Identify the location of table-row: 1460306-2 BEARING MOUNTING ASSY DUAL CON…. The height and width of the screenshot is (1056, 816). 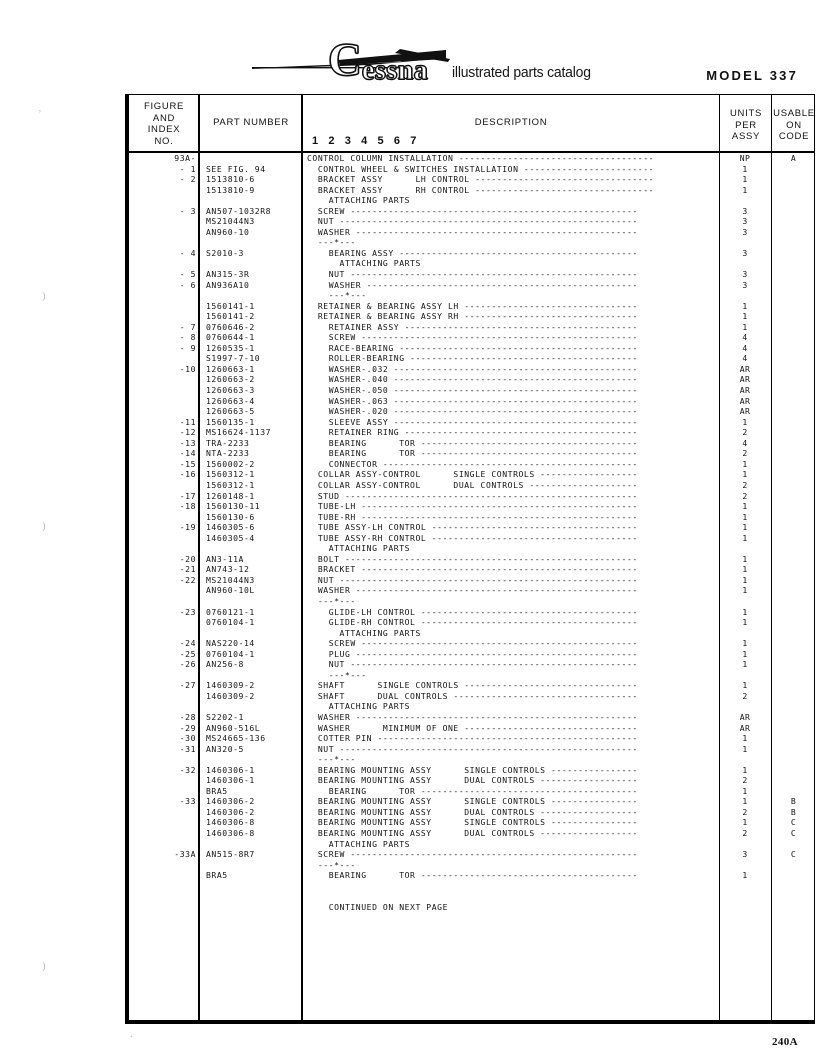
(470, 812).